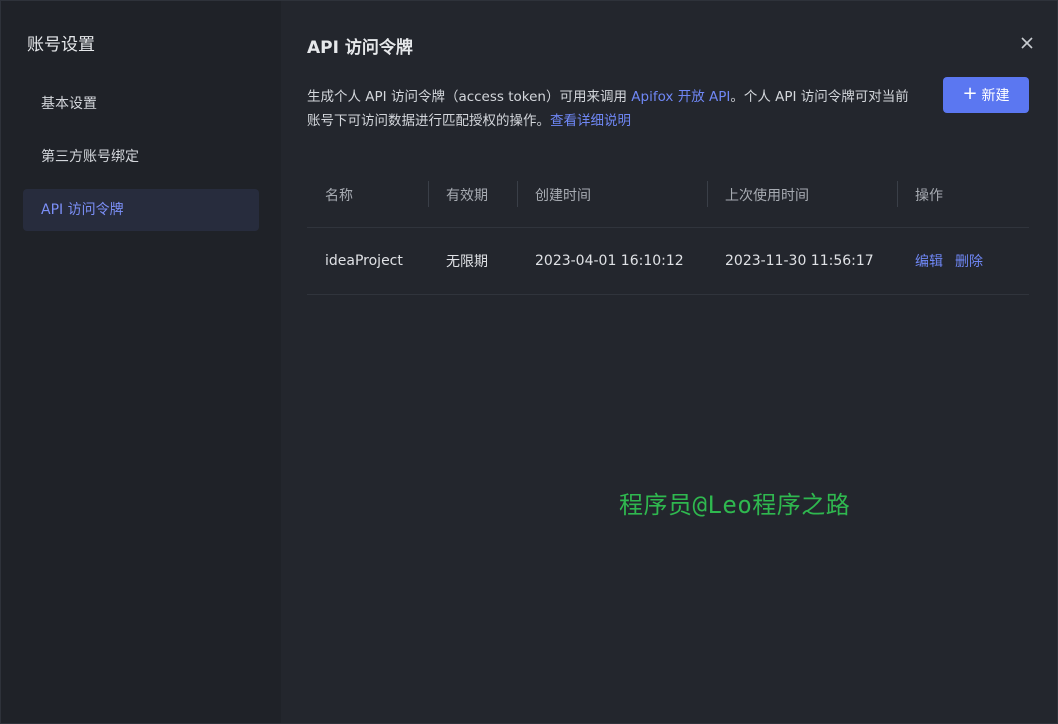 The height and width of the screenshot is (724, 1058). Describe the element at coordinates (802, 194) in the screenshot. I see `column-header-last-used: 上次使用时间` at that location.